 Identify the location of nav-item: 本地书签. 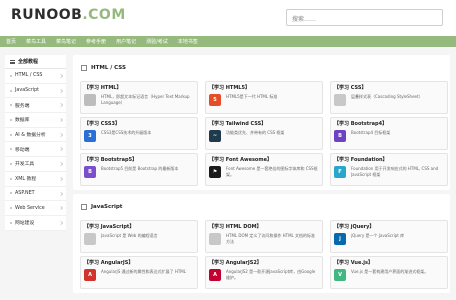
(188, 41).